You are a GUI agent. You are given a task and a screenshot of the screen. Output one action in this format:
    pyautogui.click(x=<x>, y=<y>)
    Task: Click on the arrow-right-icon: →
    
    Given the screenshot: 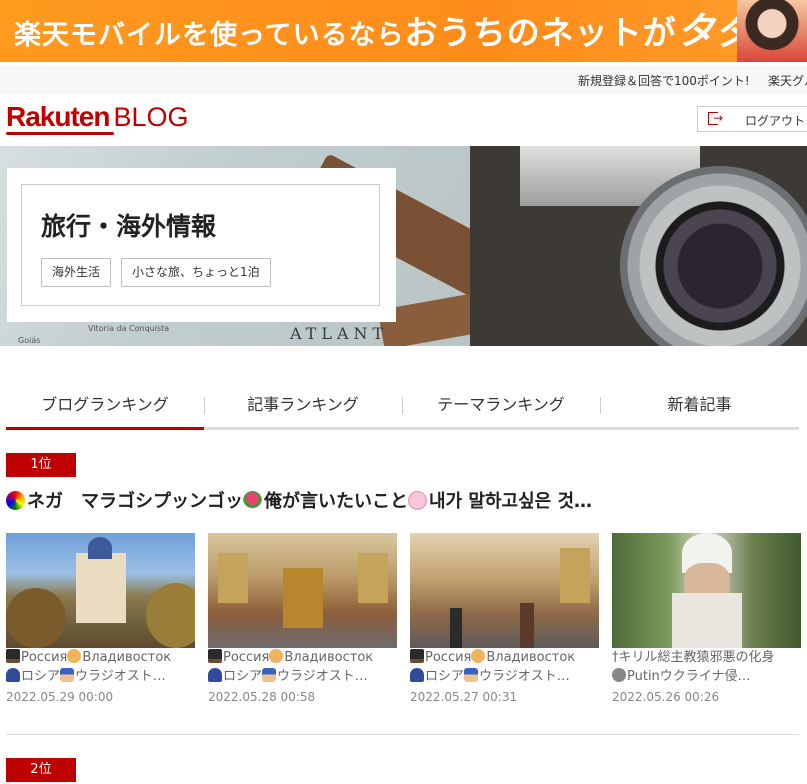 What is the action you would take?
    pyautogui.click(x=718, y=118)
    